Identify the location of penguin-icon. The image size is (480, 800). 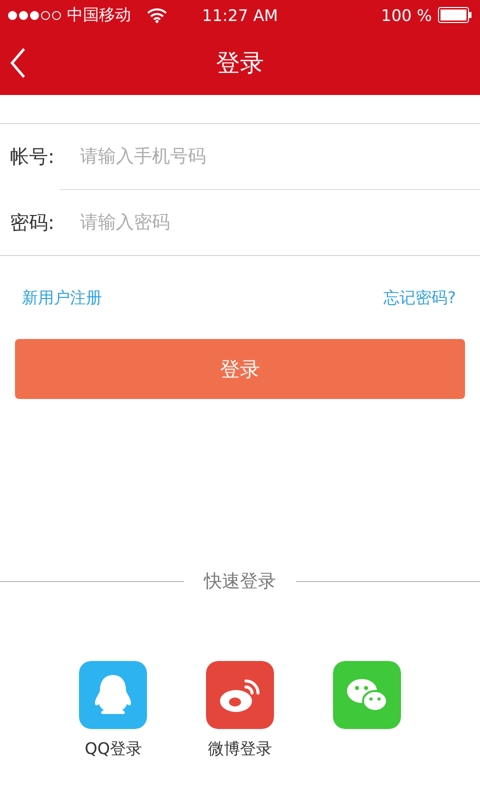
(113, 695).